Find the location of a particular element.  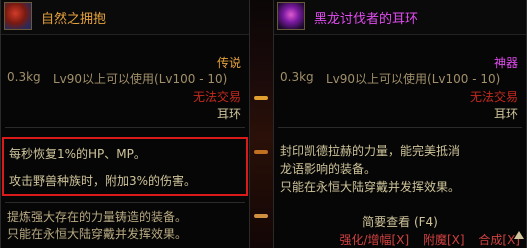

right-item-name: 黑龙讨伐者的耳环 is located at coordinates (366, 19).